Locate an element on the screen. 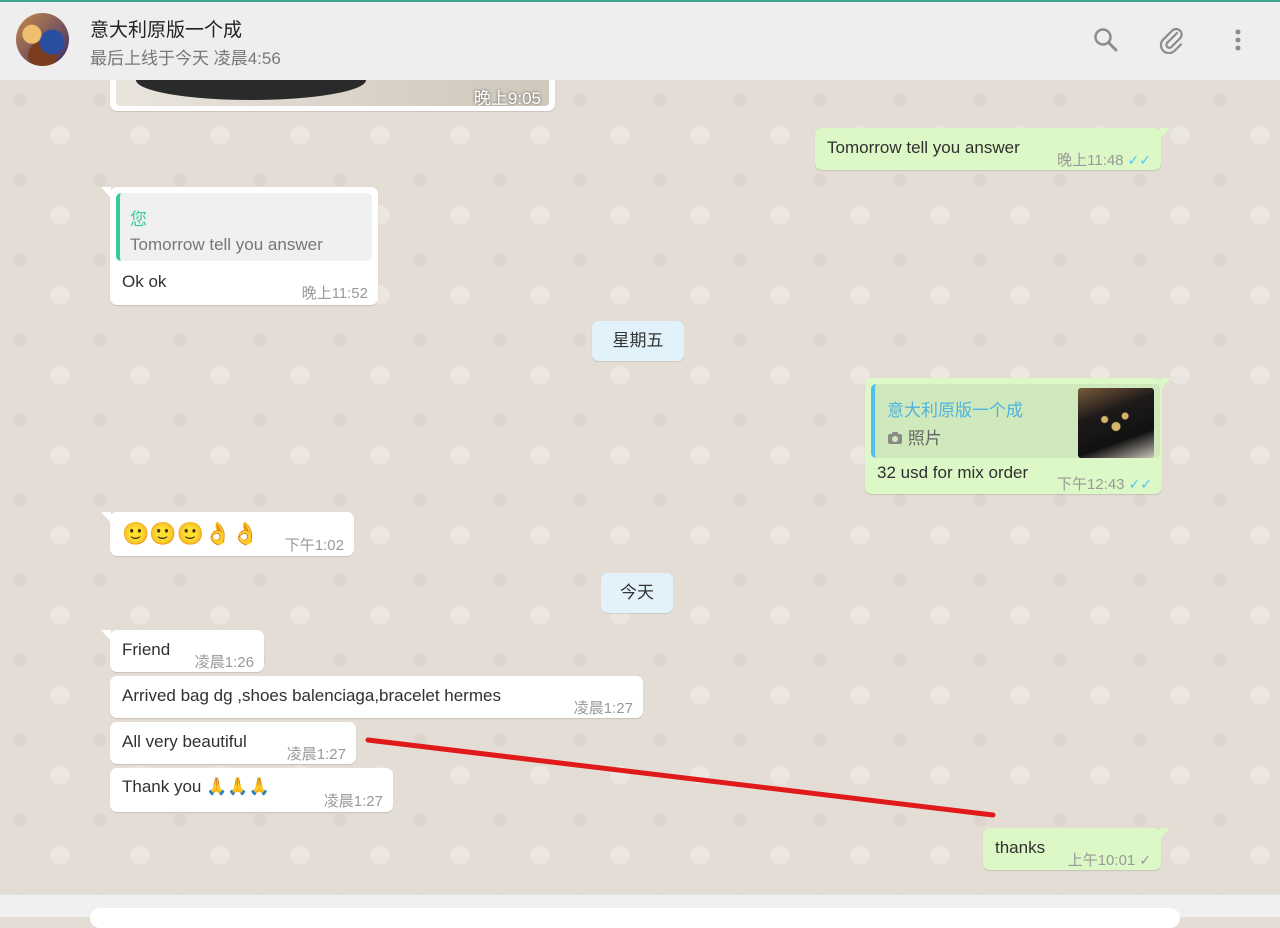 This screenshot has height=928, width=1280. contact-avatar is located at coordinates (42, 39).